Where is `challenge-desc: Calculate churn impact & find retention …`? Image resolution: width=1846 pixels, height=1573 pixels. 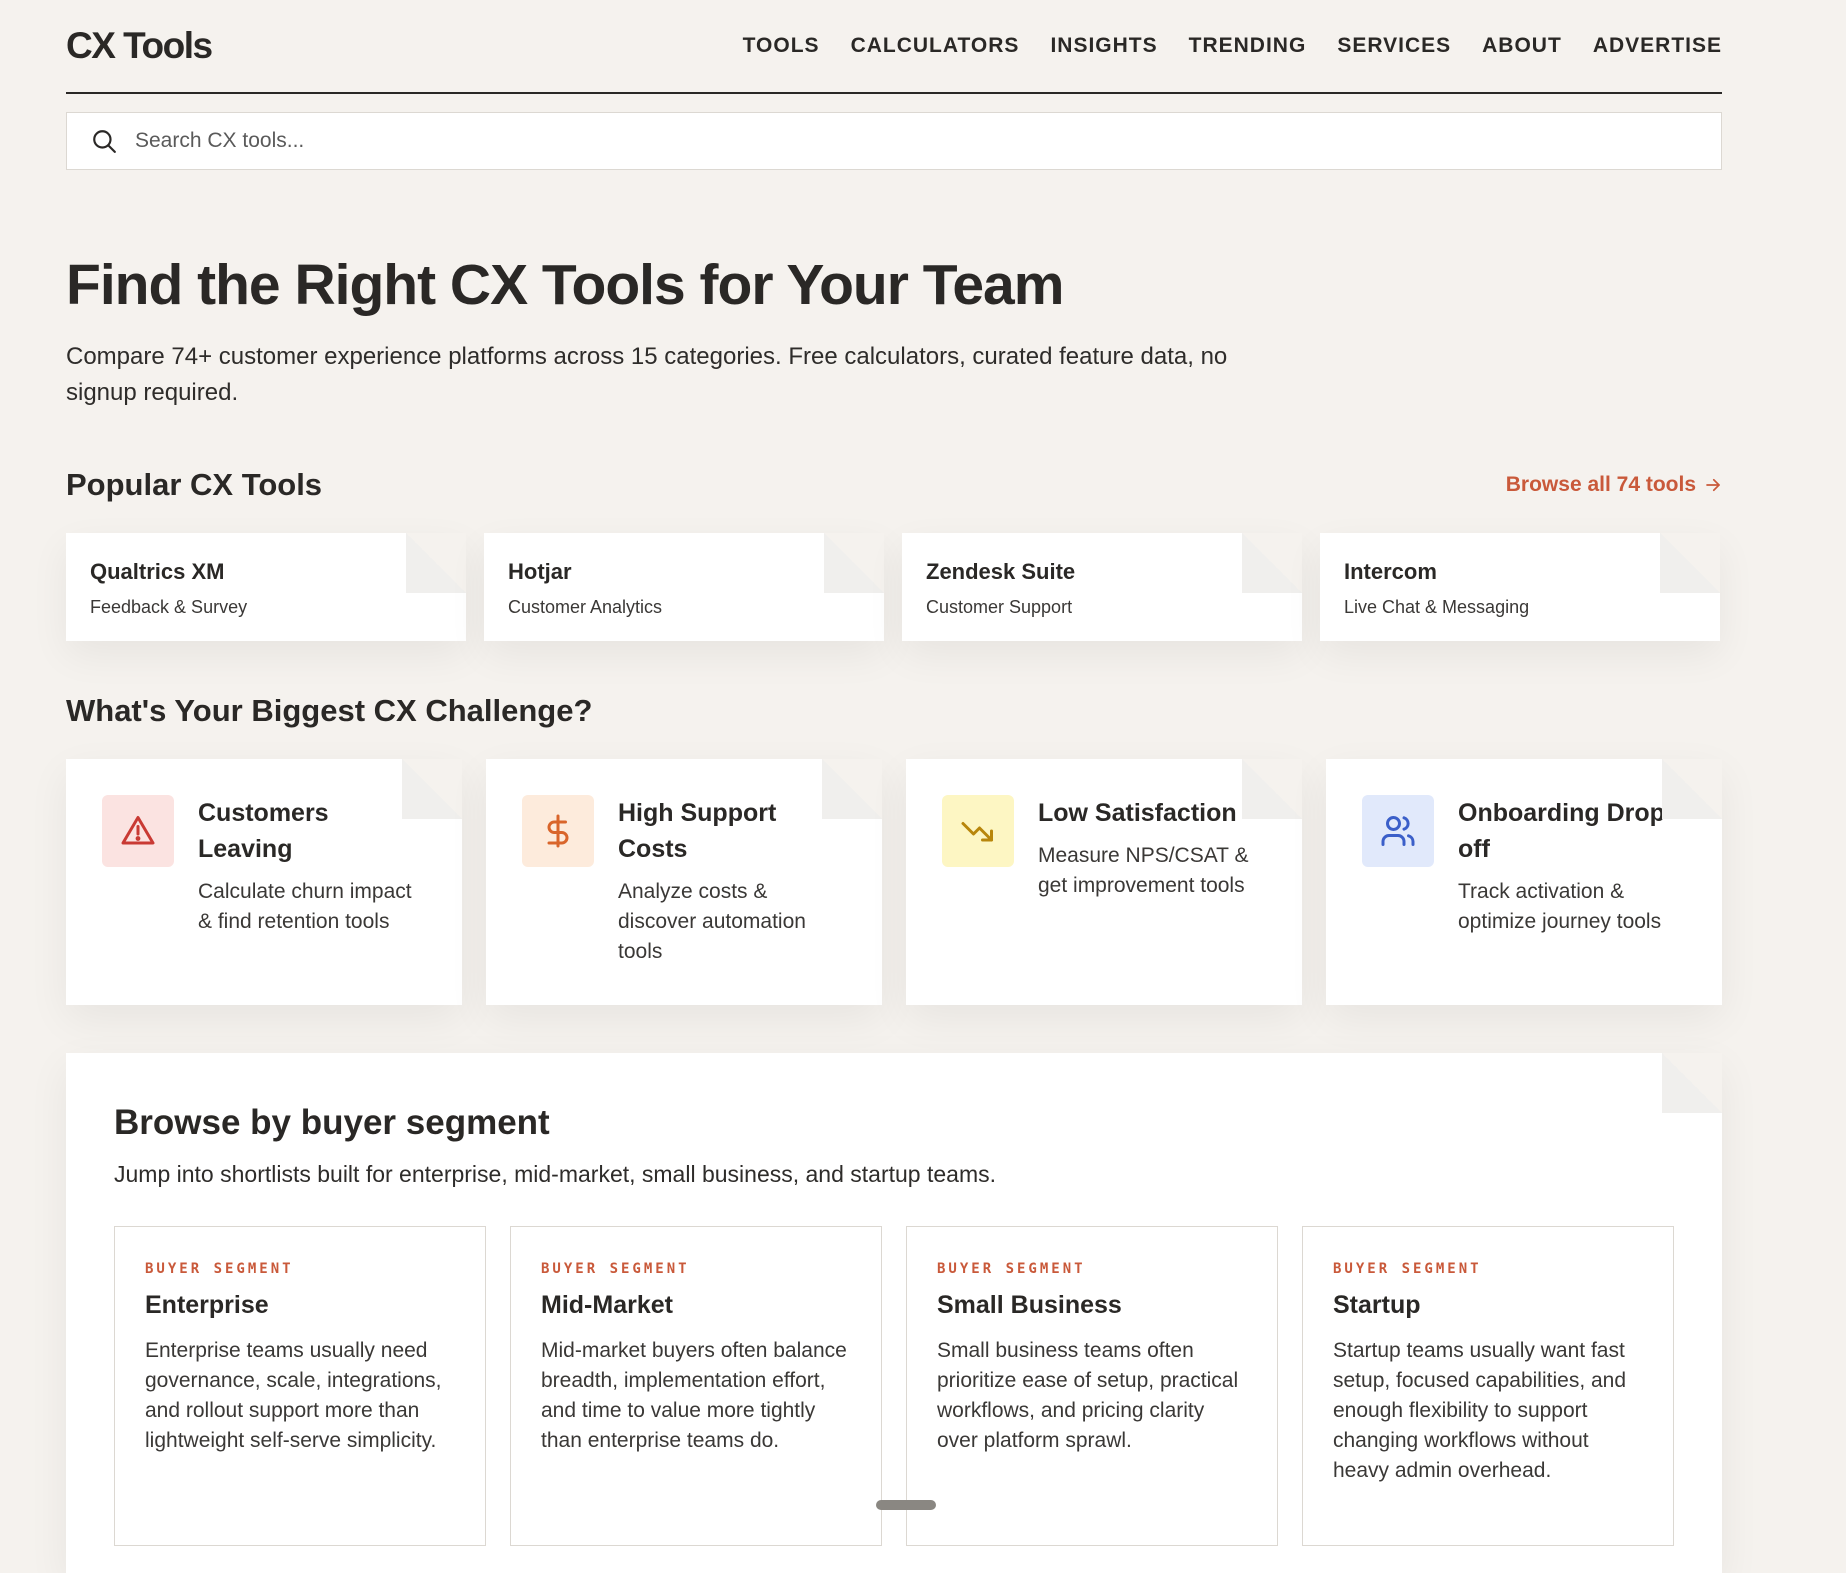 challenge-desc: Calculate churn impact & find retention … is located at coordinates (305, 906).